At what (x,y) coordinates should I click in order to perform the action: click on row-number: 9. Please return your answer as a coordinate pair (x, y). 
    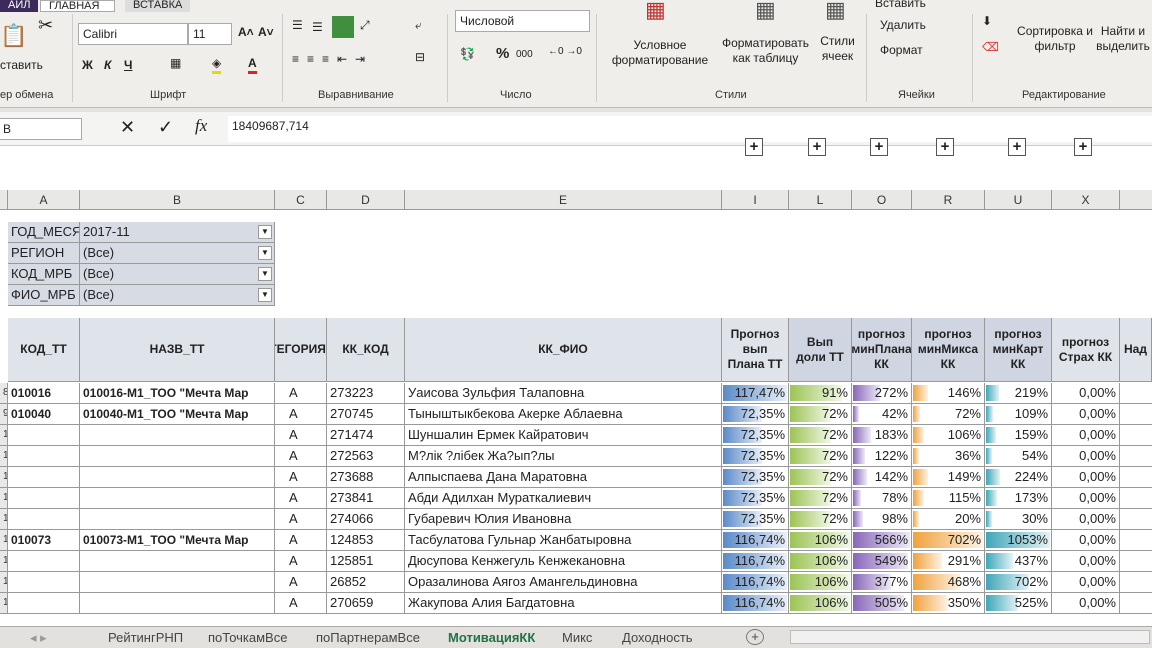
    Looking at the image, I should click on (4, 414).